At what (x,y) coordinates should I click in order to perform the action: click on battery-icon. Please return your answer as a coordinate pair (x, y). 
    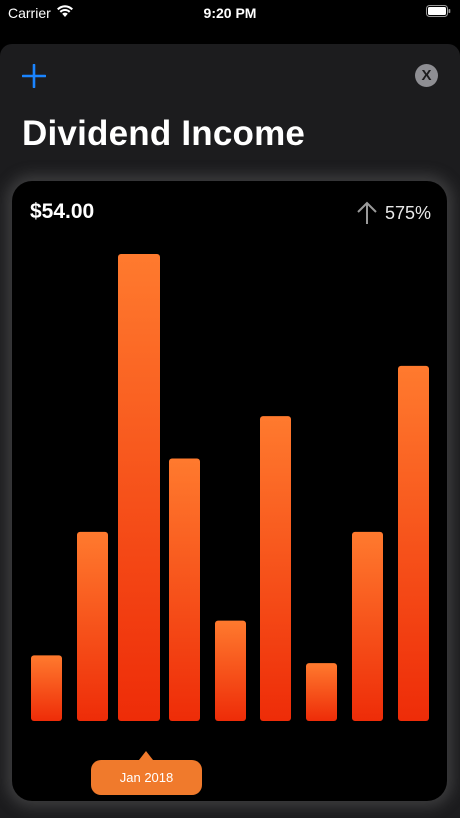
    Looking at the image, I should click on (438, 11).